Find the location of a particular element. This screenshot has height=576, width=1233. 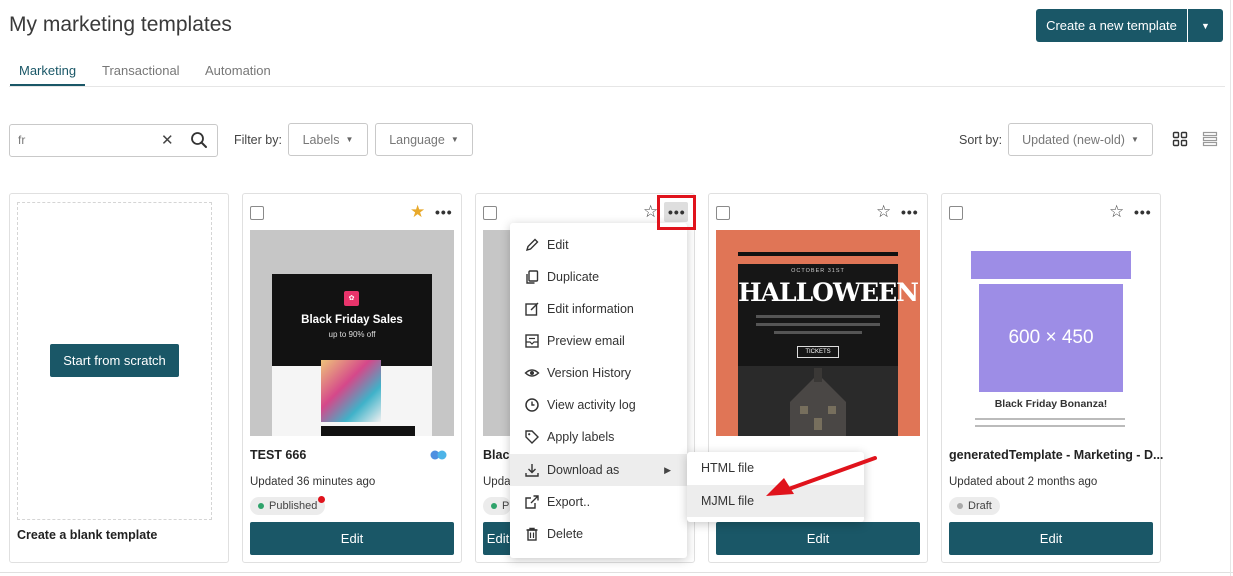

labels-filter-label: Labels is located at coordinates (321, 139).